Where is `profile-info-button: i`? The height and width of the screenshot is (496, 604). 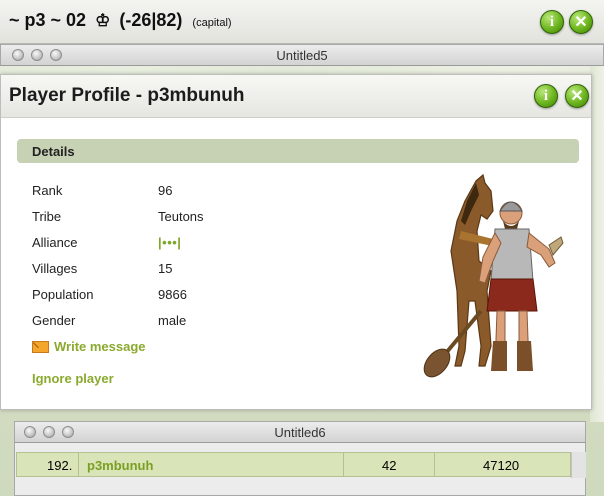 profile-info-button: i is located at coordinates (546, 96).